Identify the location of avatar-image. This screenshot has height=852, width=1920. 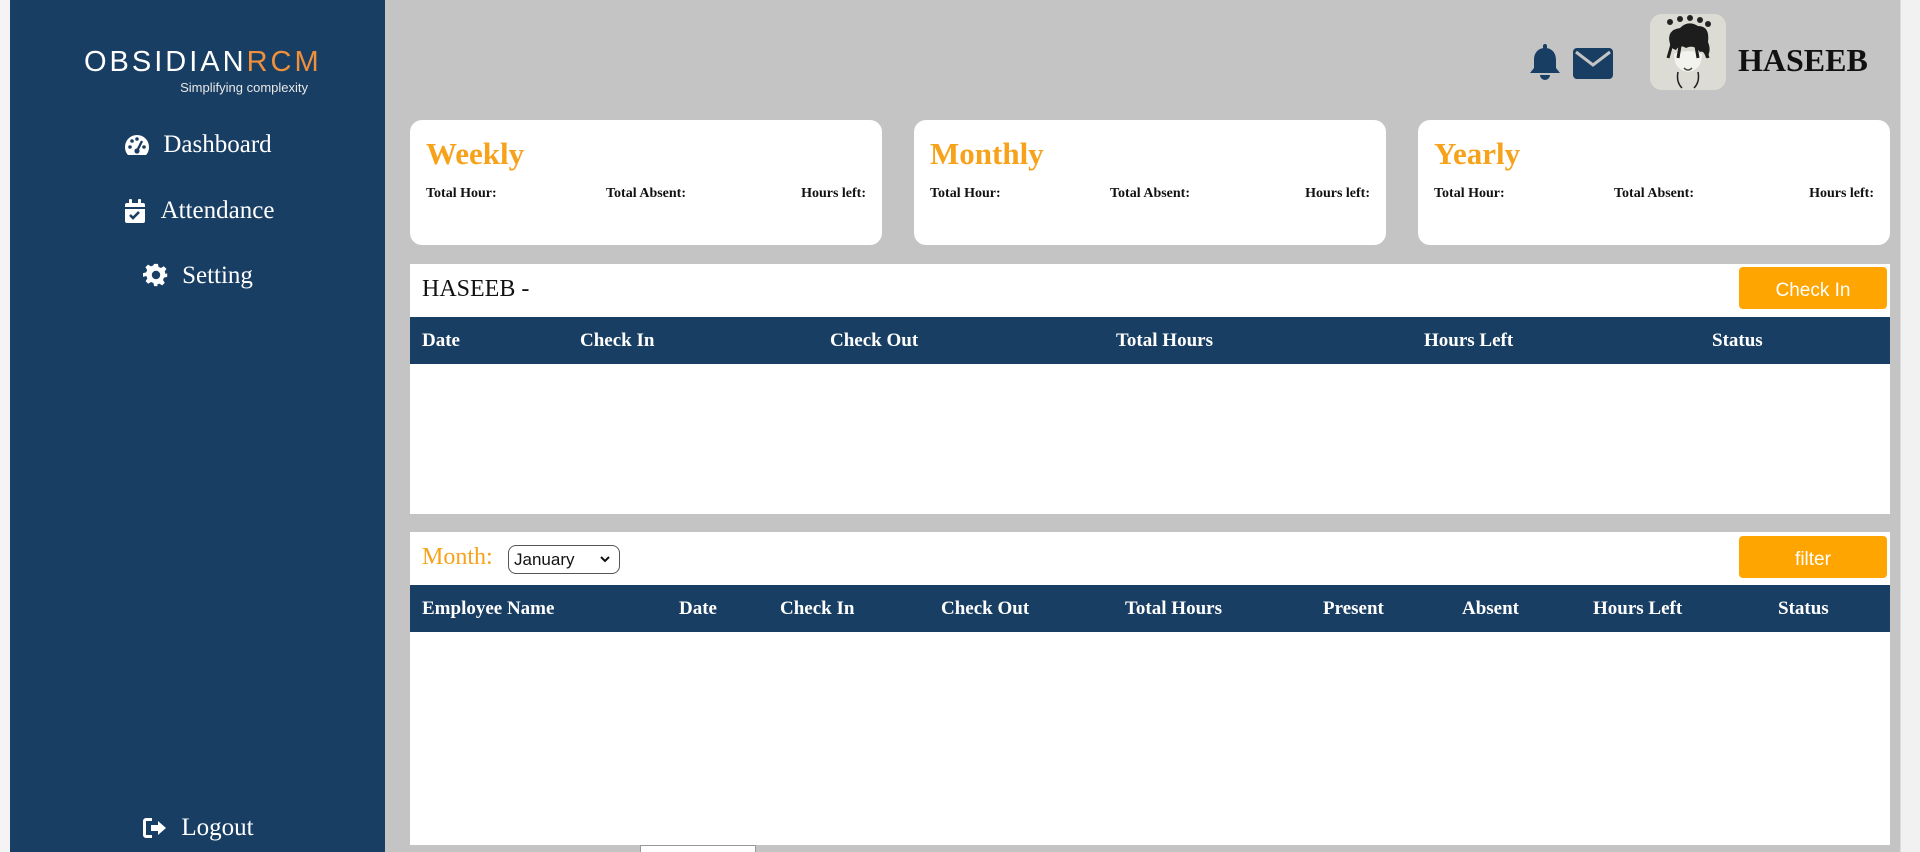
(1688, 52).